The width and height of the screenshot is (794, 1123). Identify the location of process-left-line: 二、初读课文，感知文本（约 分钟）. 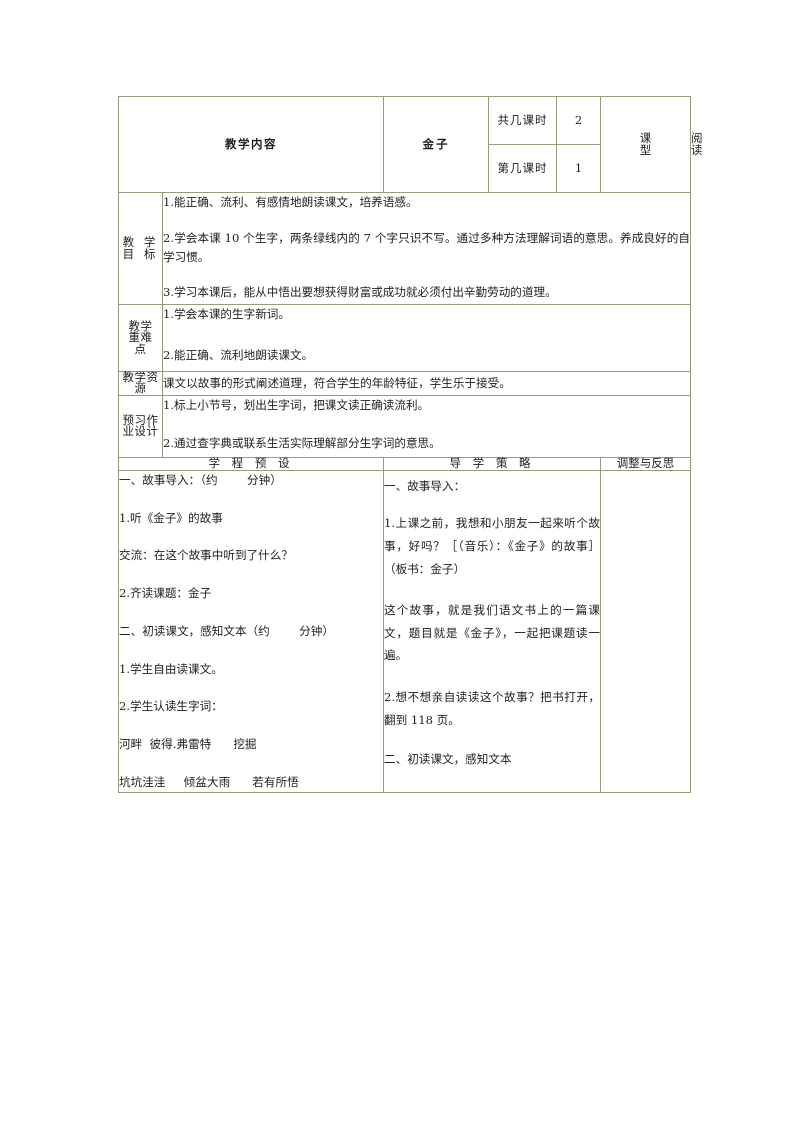
(226, 630).